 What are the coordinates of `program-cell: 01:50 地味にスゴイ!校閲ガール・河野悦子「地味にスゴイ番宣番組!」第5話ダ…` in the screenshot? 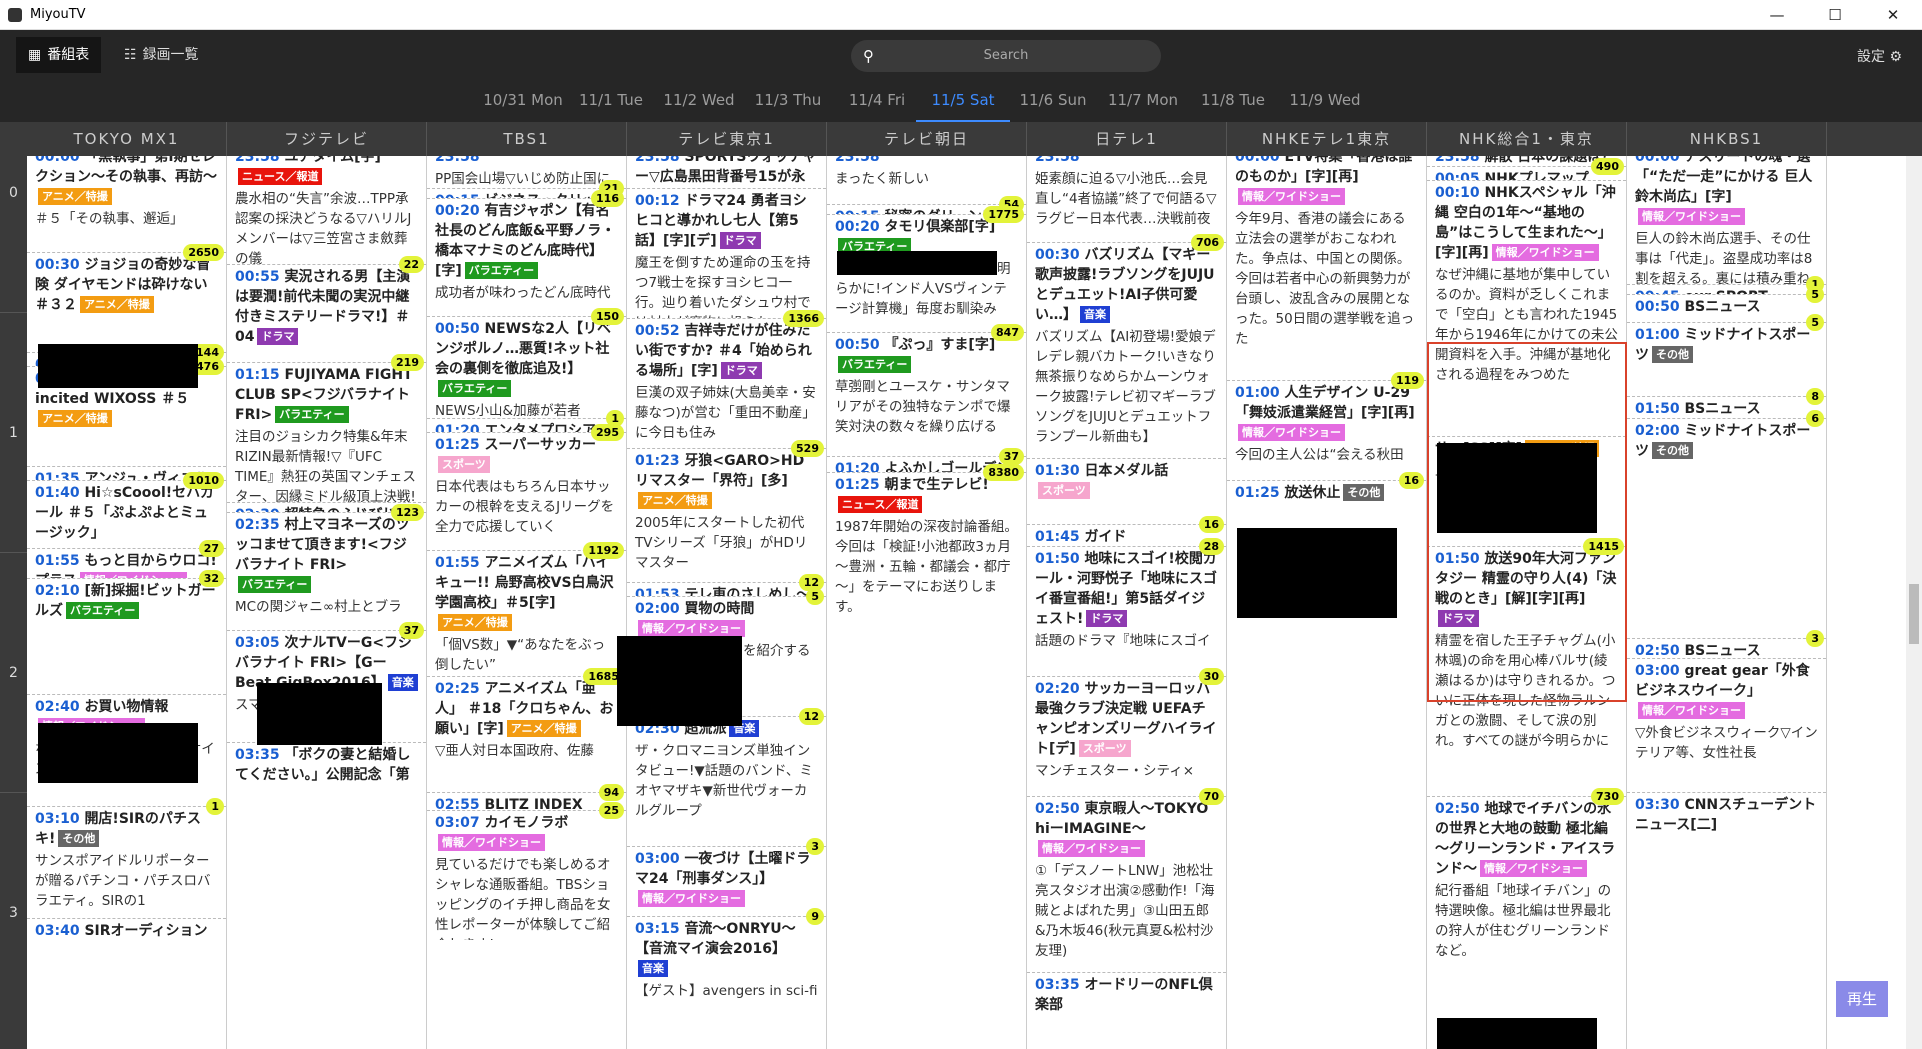 It's located at (1126, 611).